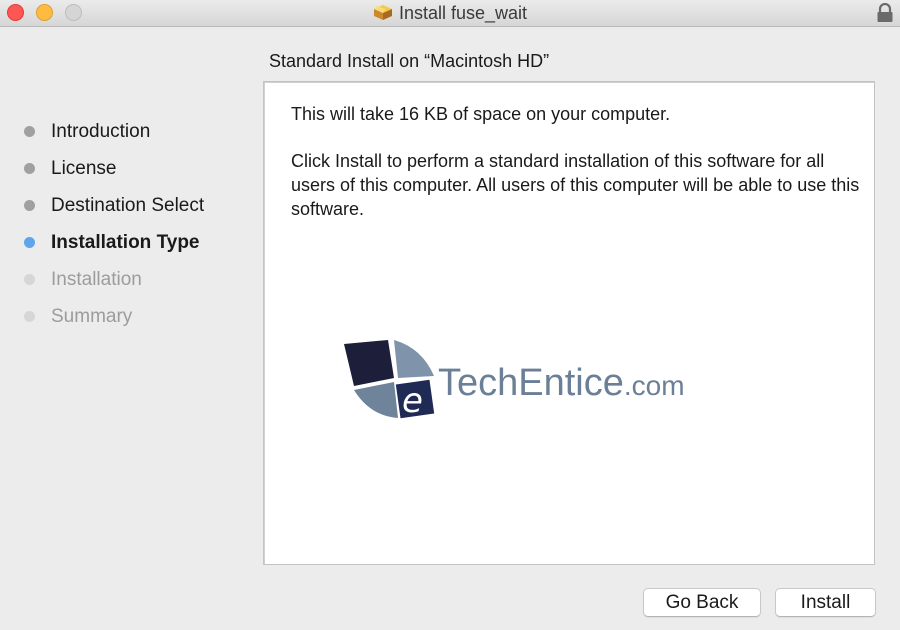 The height and width of the screenshot is (630, 900). What do you see at coordinates (825, 602) in the screenshot?
I see `install-button: Install` at bounding box center [825, 602].